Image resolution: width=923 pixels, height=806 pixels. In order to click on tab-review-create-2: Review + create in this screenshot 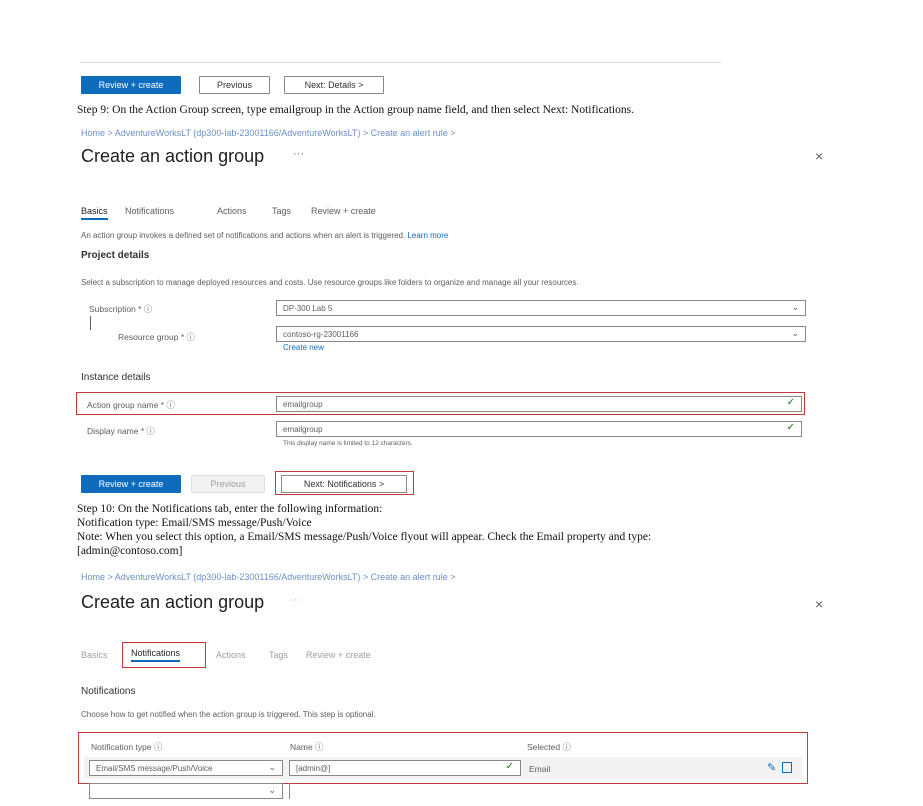, I will do `click(338, 655)`.